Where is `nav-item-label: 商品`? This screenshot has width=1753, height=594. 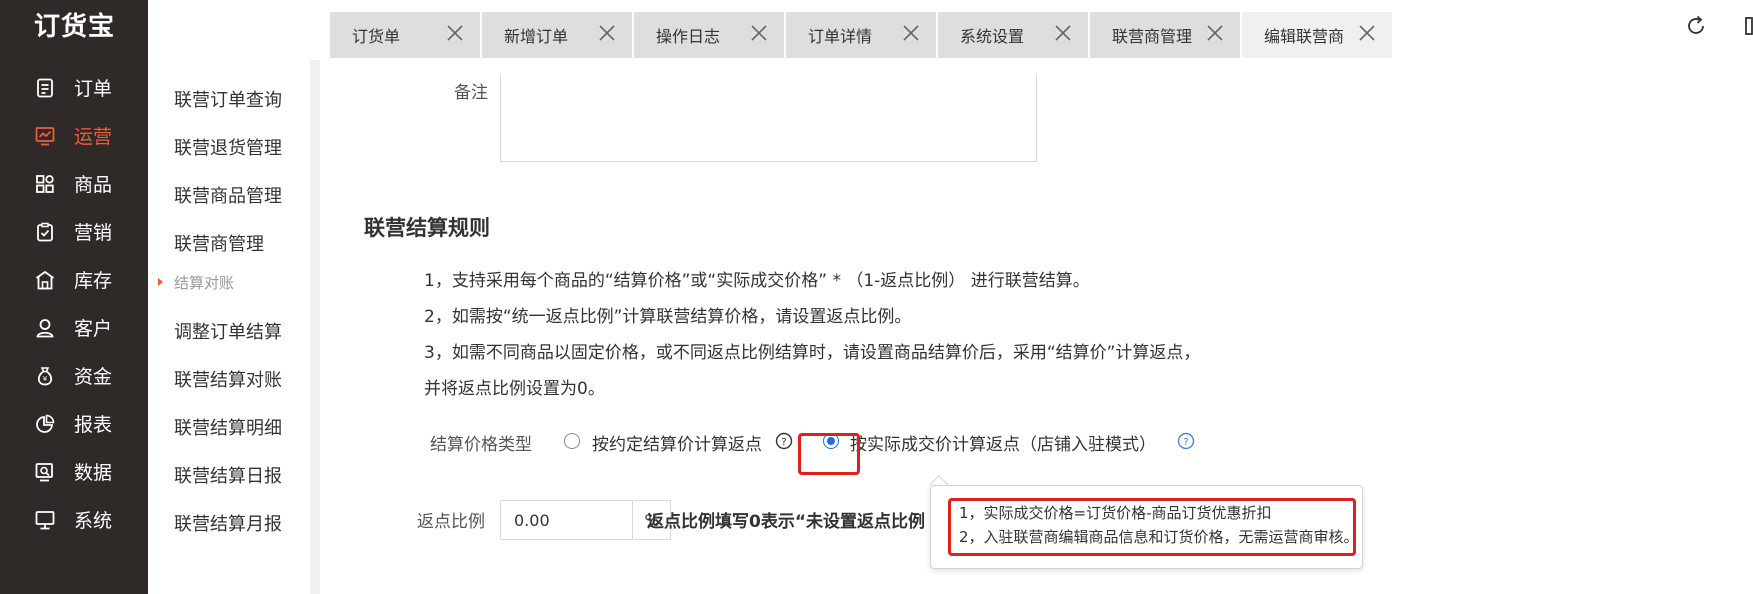 nav-item-label: 商品 is located at coordinates (93, 185).